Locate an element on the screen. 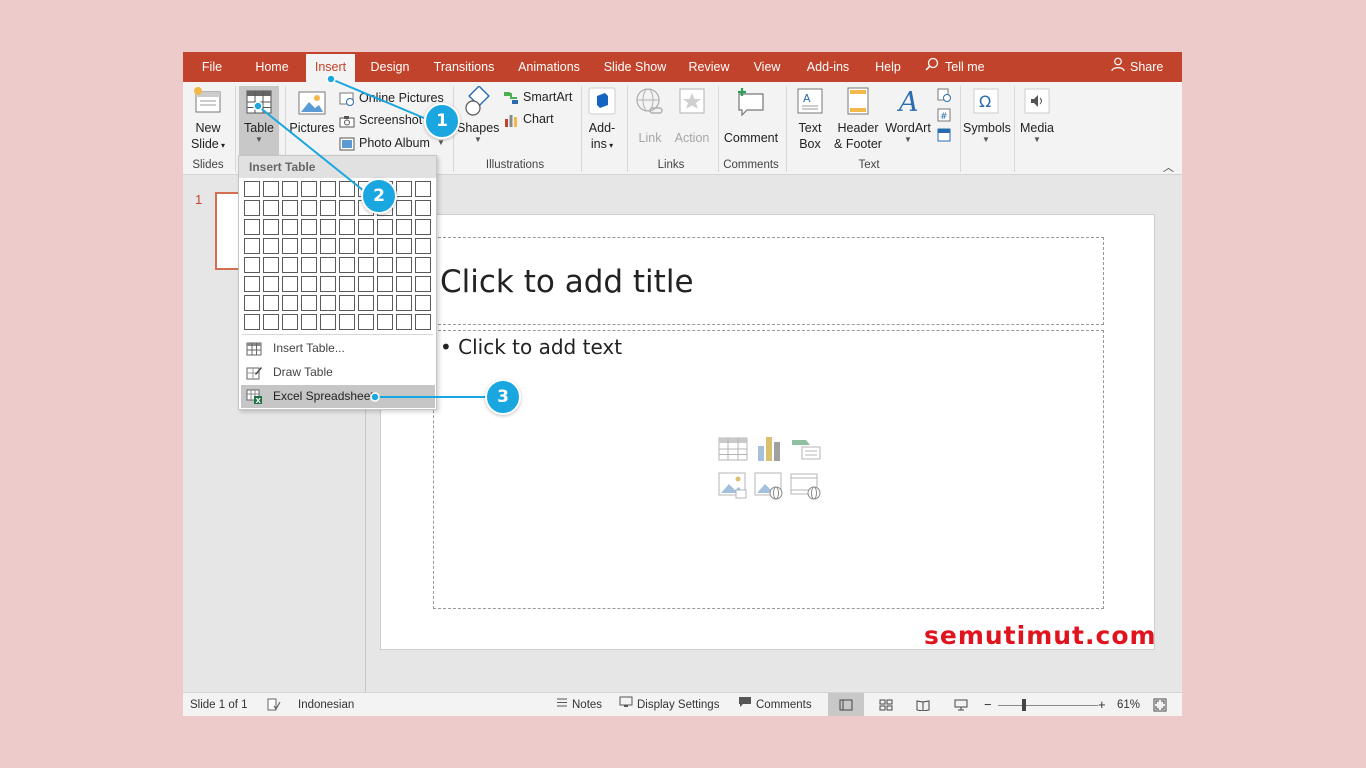 Image resolution: width=1366 pixels, height=768 pixels. insert-picture-icon is located at coordinates (733, 486).